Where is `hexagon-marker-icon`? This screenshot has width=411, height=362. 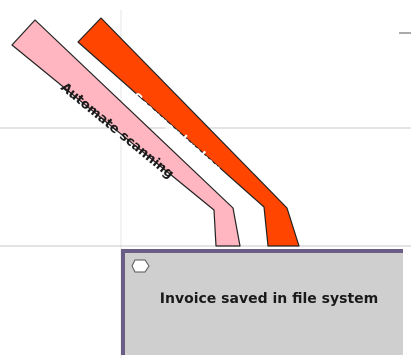
hexagon-marker-icon is located at coordinates (140, 266).